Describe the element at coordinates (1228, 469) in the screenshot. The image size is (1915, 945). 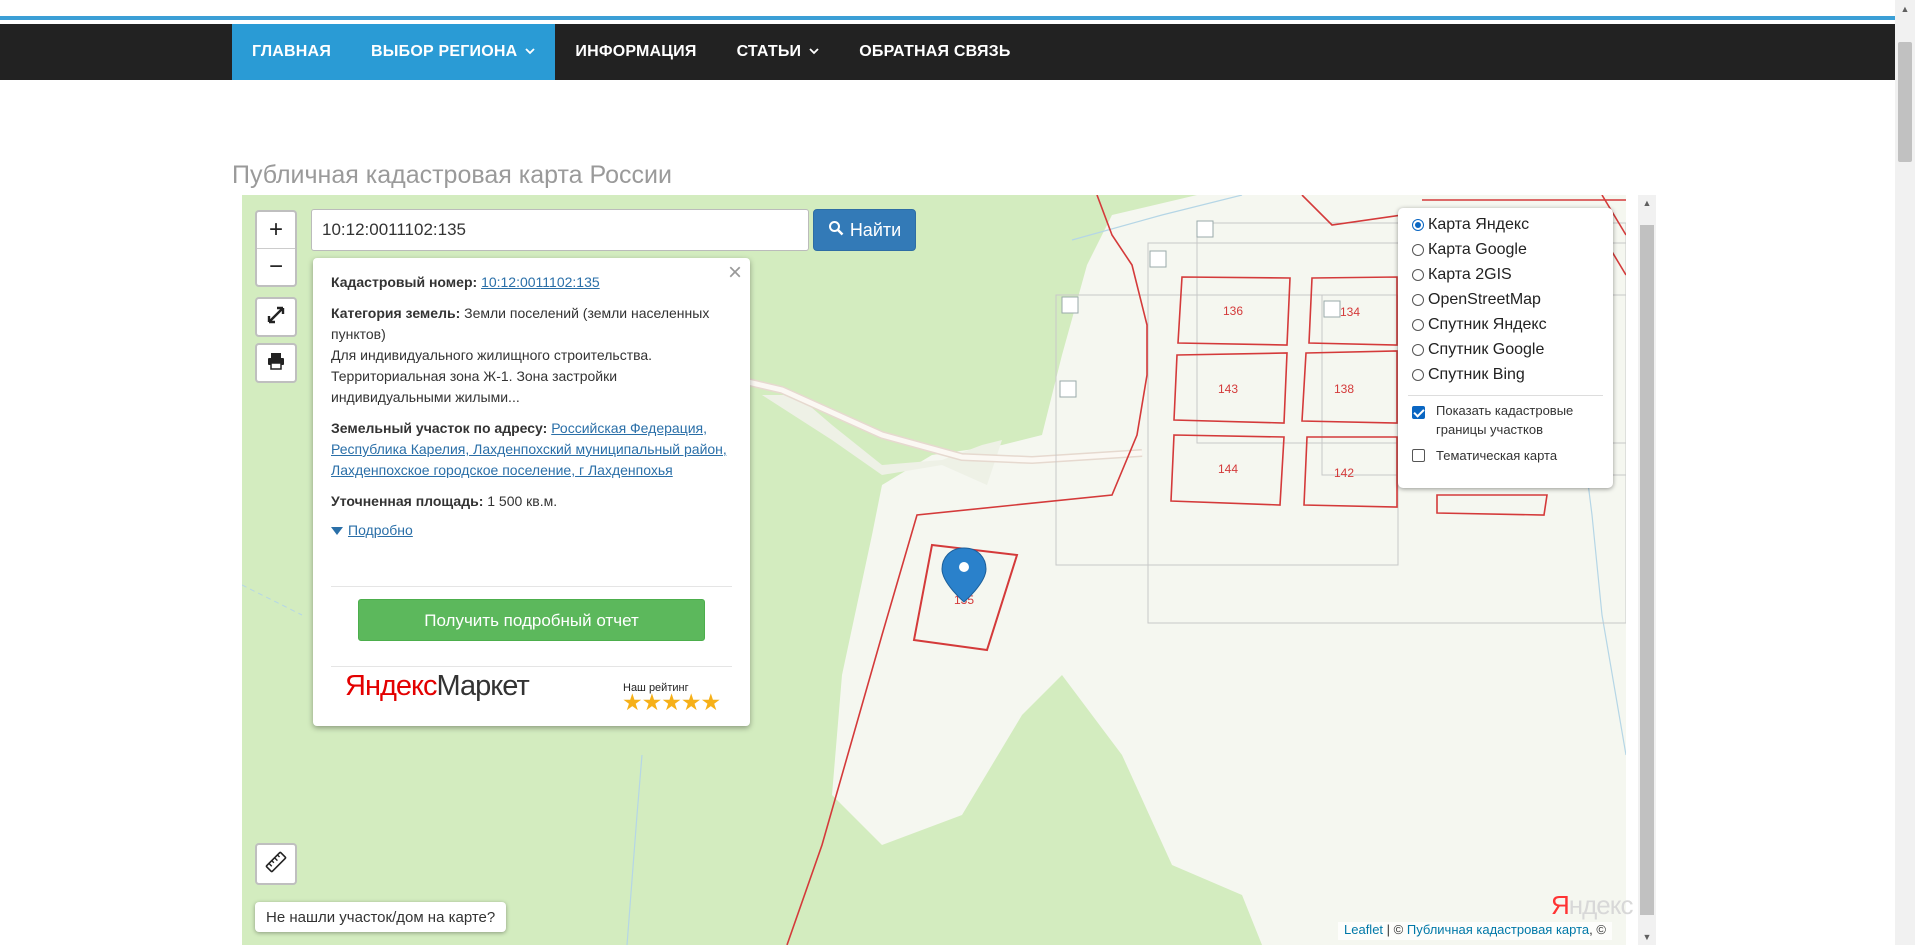
I see `parcel-label: 144` at that location.